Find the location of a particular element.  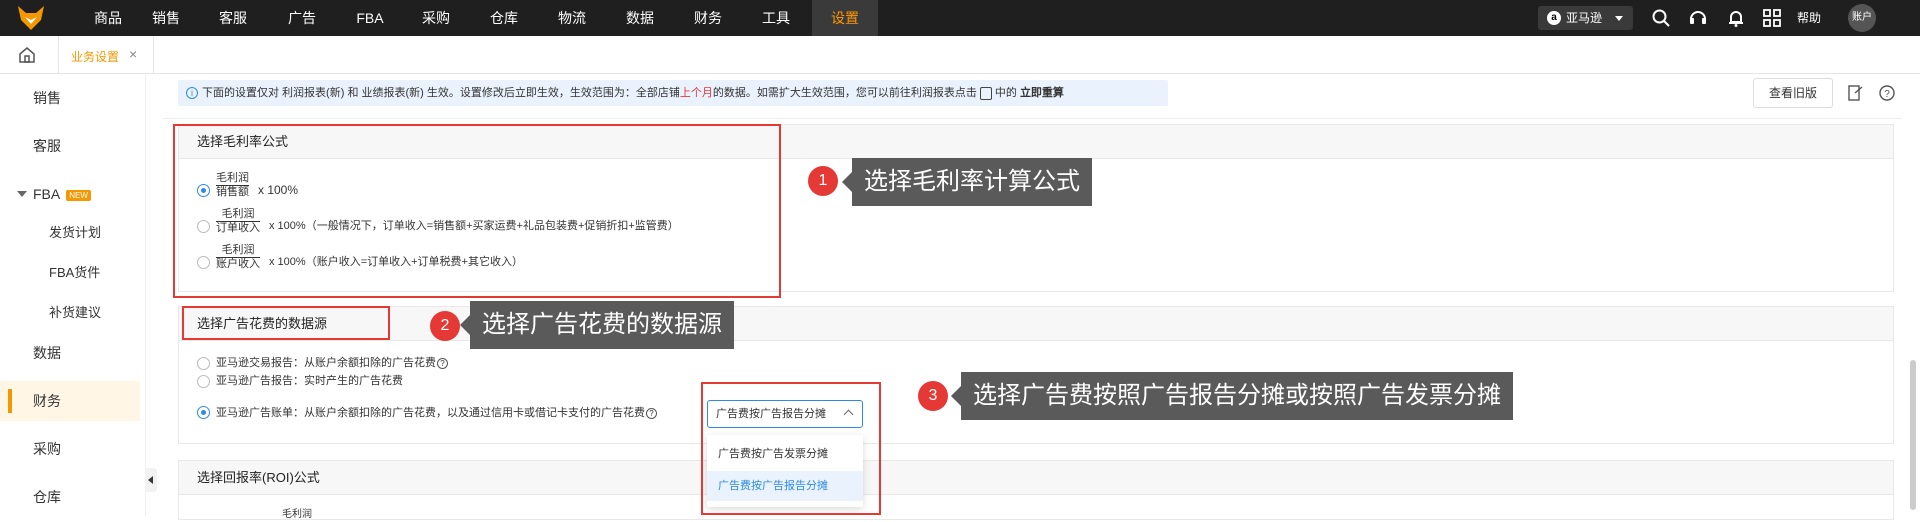

sidebar-collapse-handle is located at coordinates (151, 480).